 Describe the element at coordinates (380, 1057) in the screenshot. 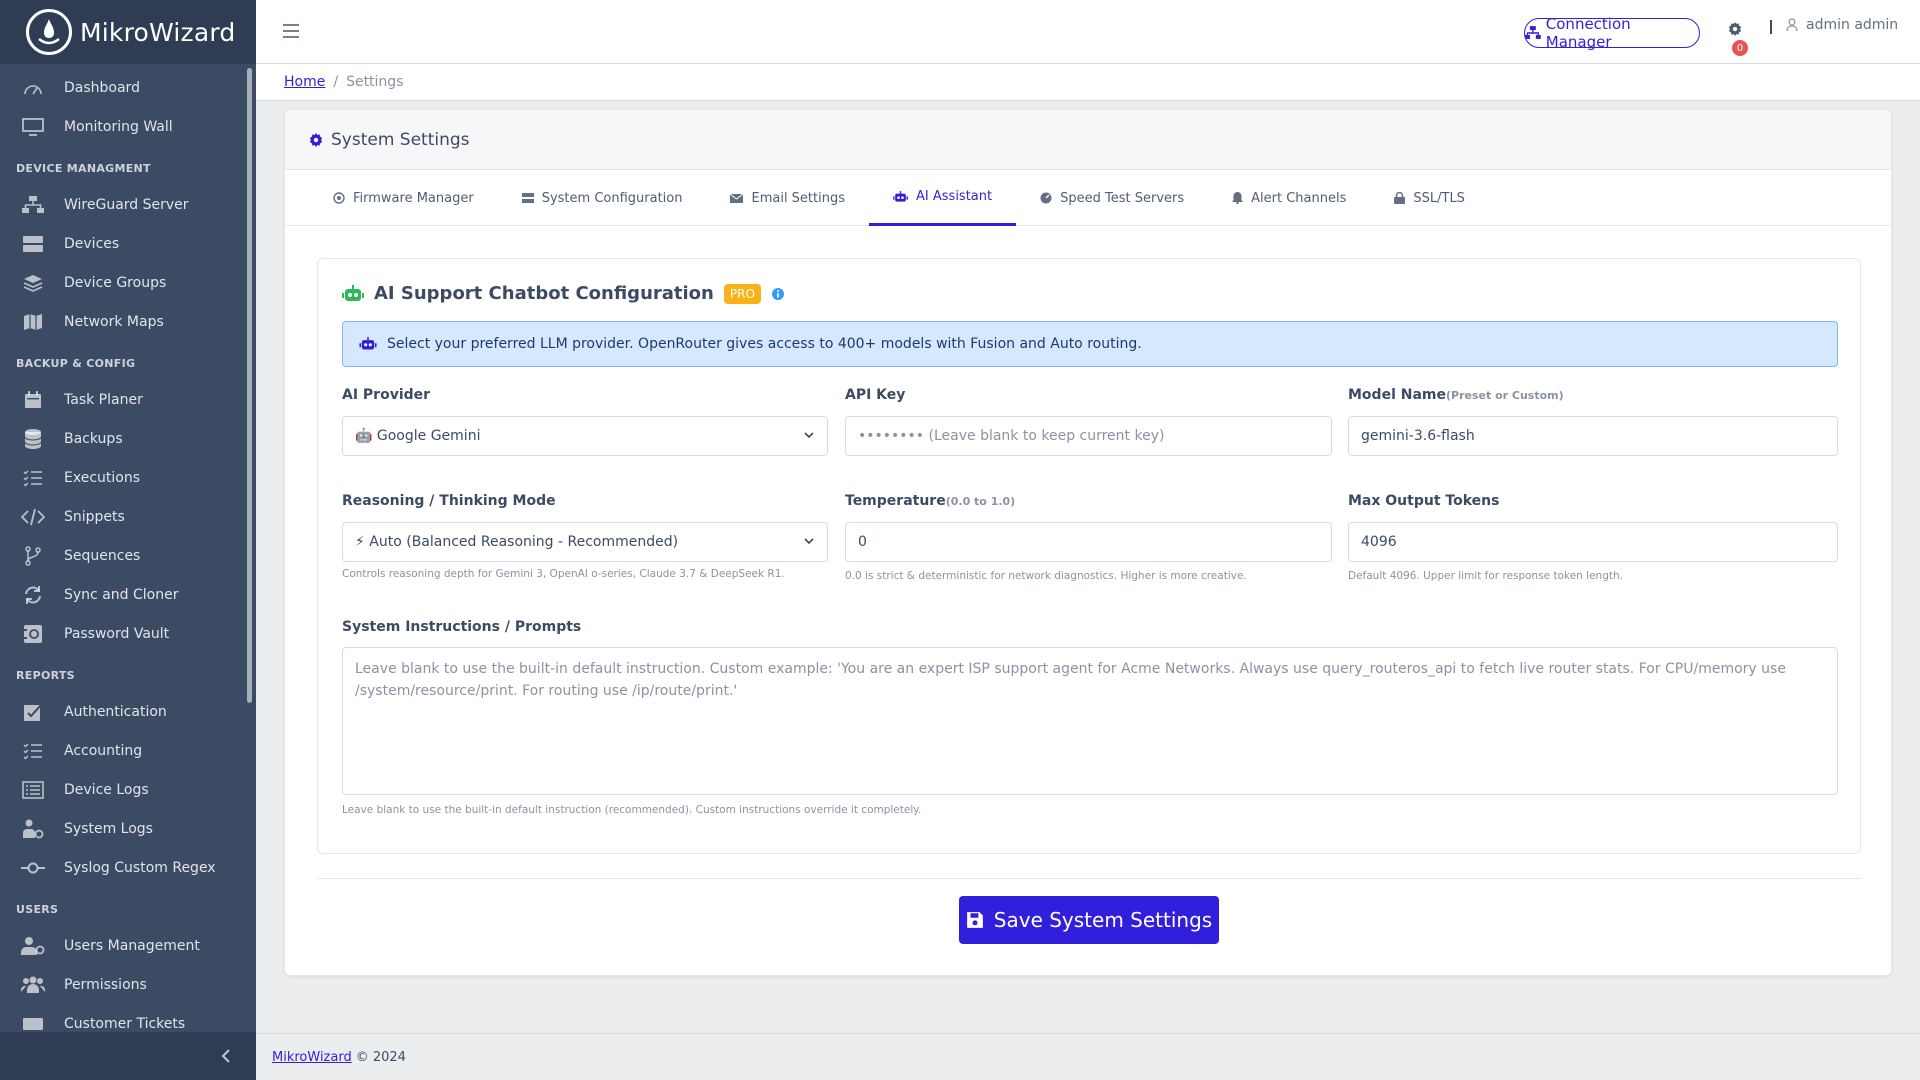

I see `footer-copyright: © 2024` at that location.